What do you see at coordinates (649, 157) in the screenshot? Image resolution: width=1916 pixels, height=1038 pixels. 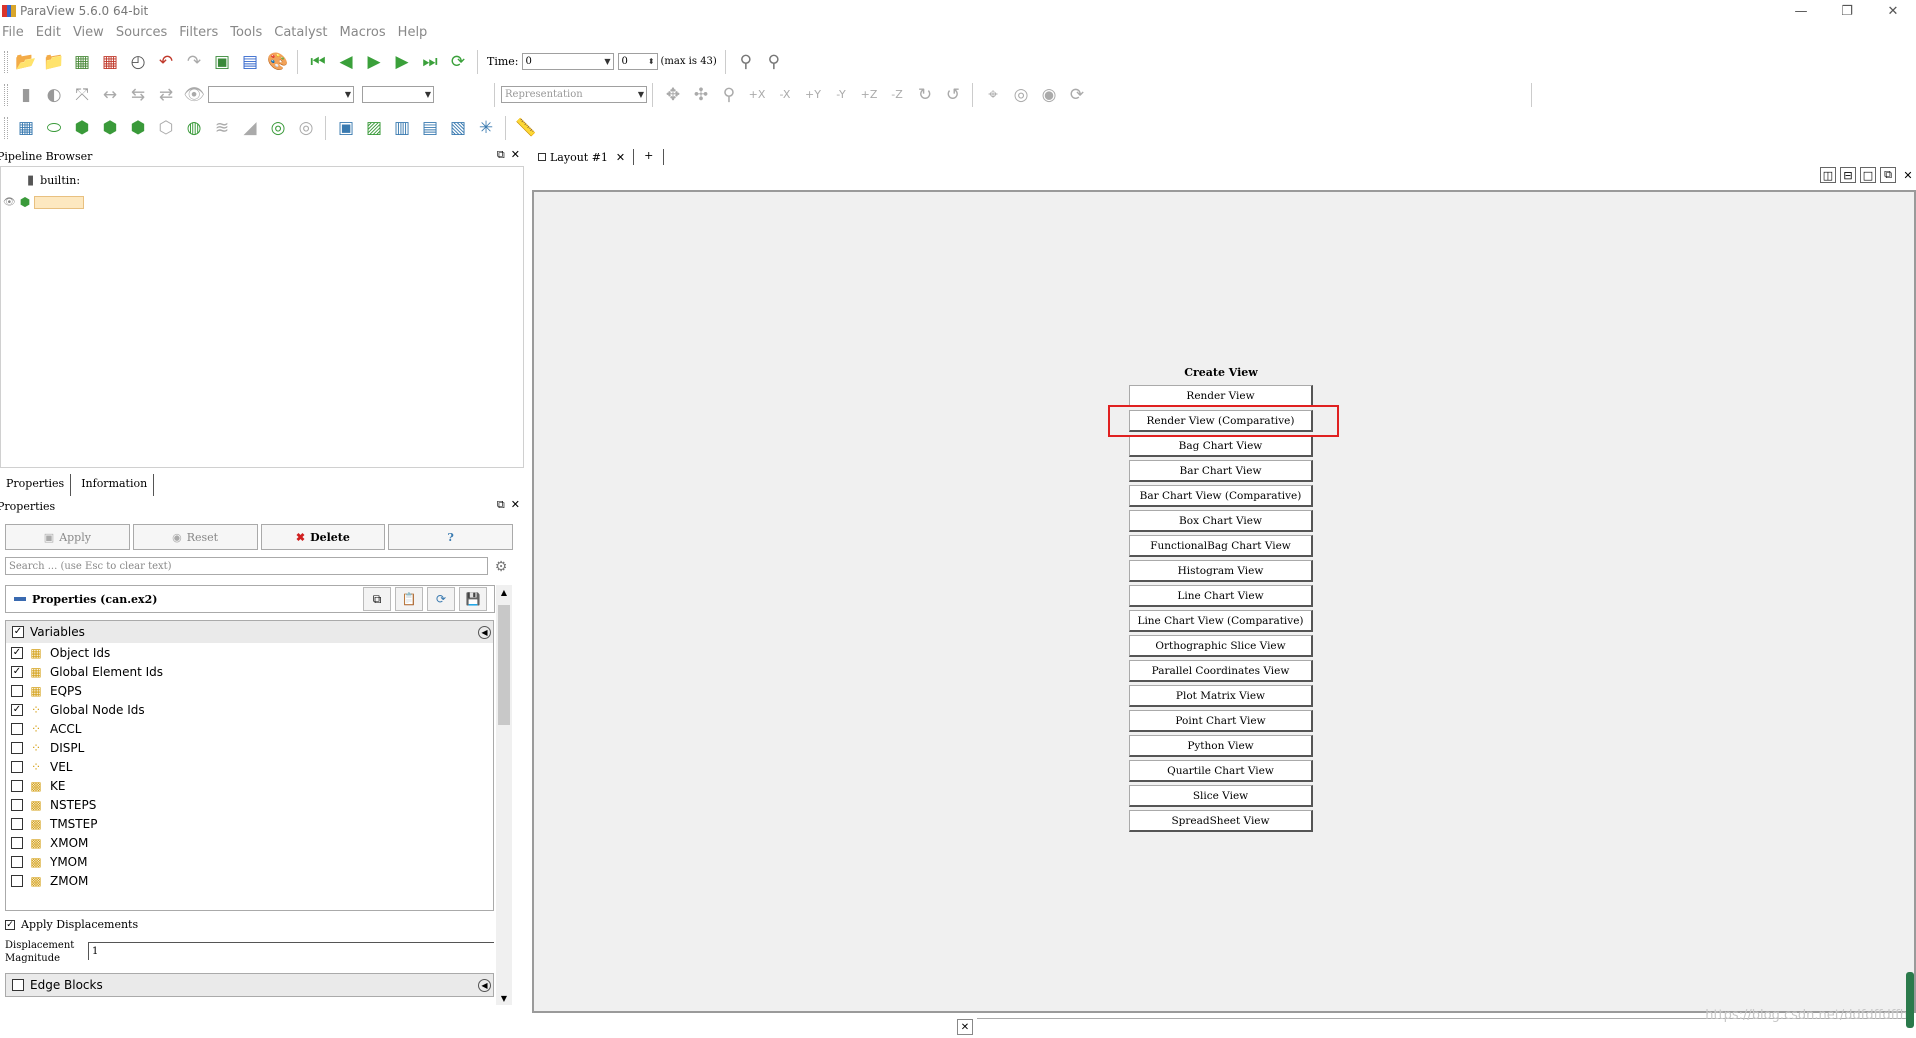 I see `add-layout-tab: +` at bounding box center [649, 157].